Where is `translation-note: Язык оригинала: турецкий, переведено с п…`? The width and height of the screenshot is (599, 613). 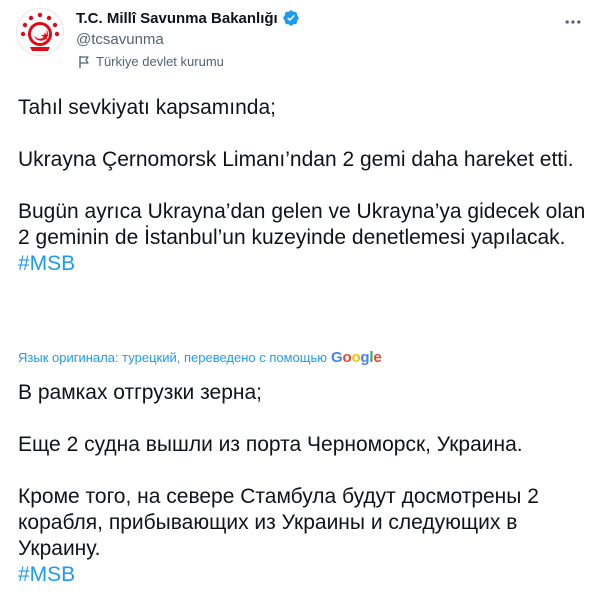
translation-note: Язык оригинала: турецкий, переведено с п… is located at coordinates (200, 357).